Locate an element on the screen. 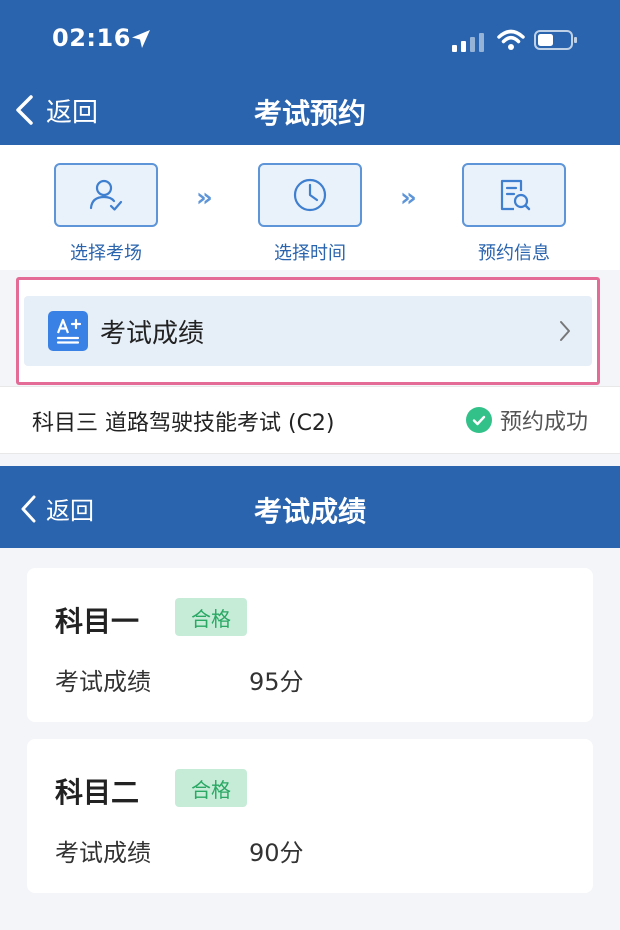 The height and width of the screenshot is (930, 620). clock-icon is located at coordinates (310, 195).